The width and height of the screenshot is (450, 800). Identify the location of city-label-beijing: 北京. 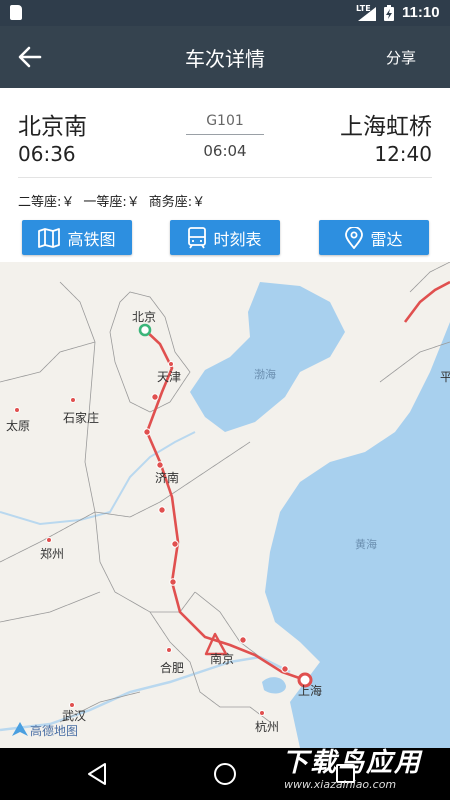
(144, 317).